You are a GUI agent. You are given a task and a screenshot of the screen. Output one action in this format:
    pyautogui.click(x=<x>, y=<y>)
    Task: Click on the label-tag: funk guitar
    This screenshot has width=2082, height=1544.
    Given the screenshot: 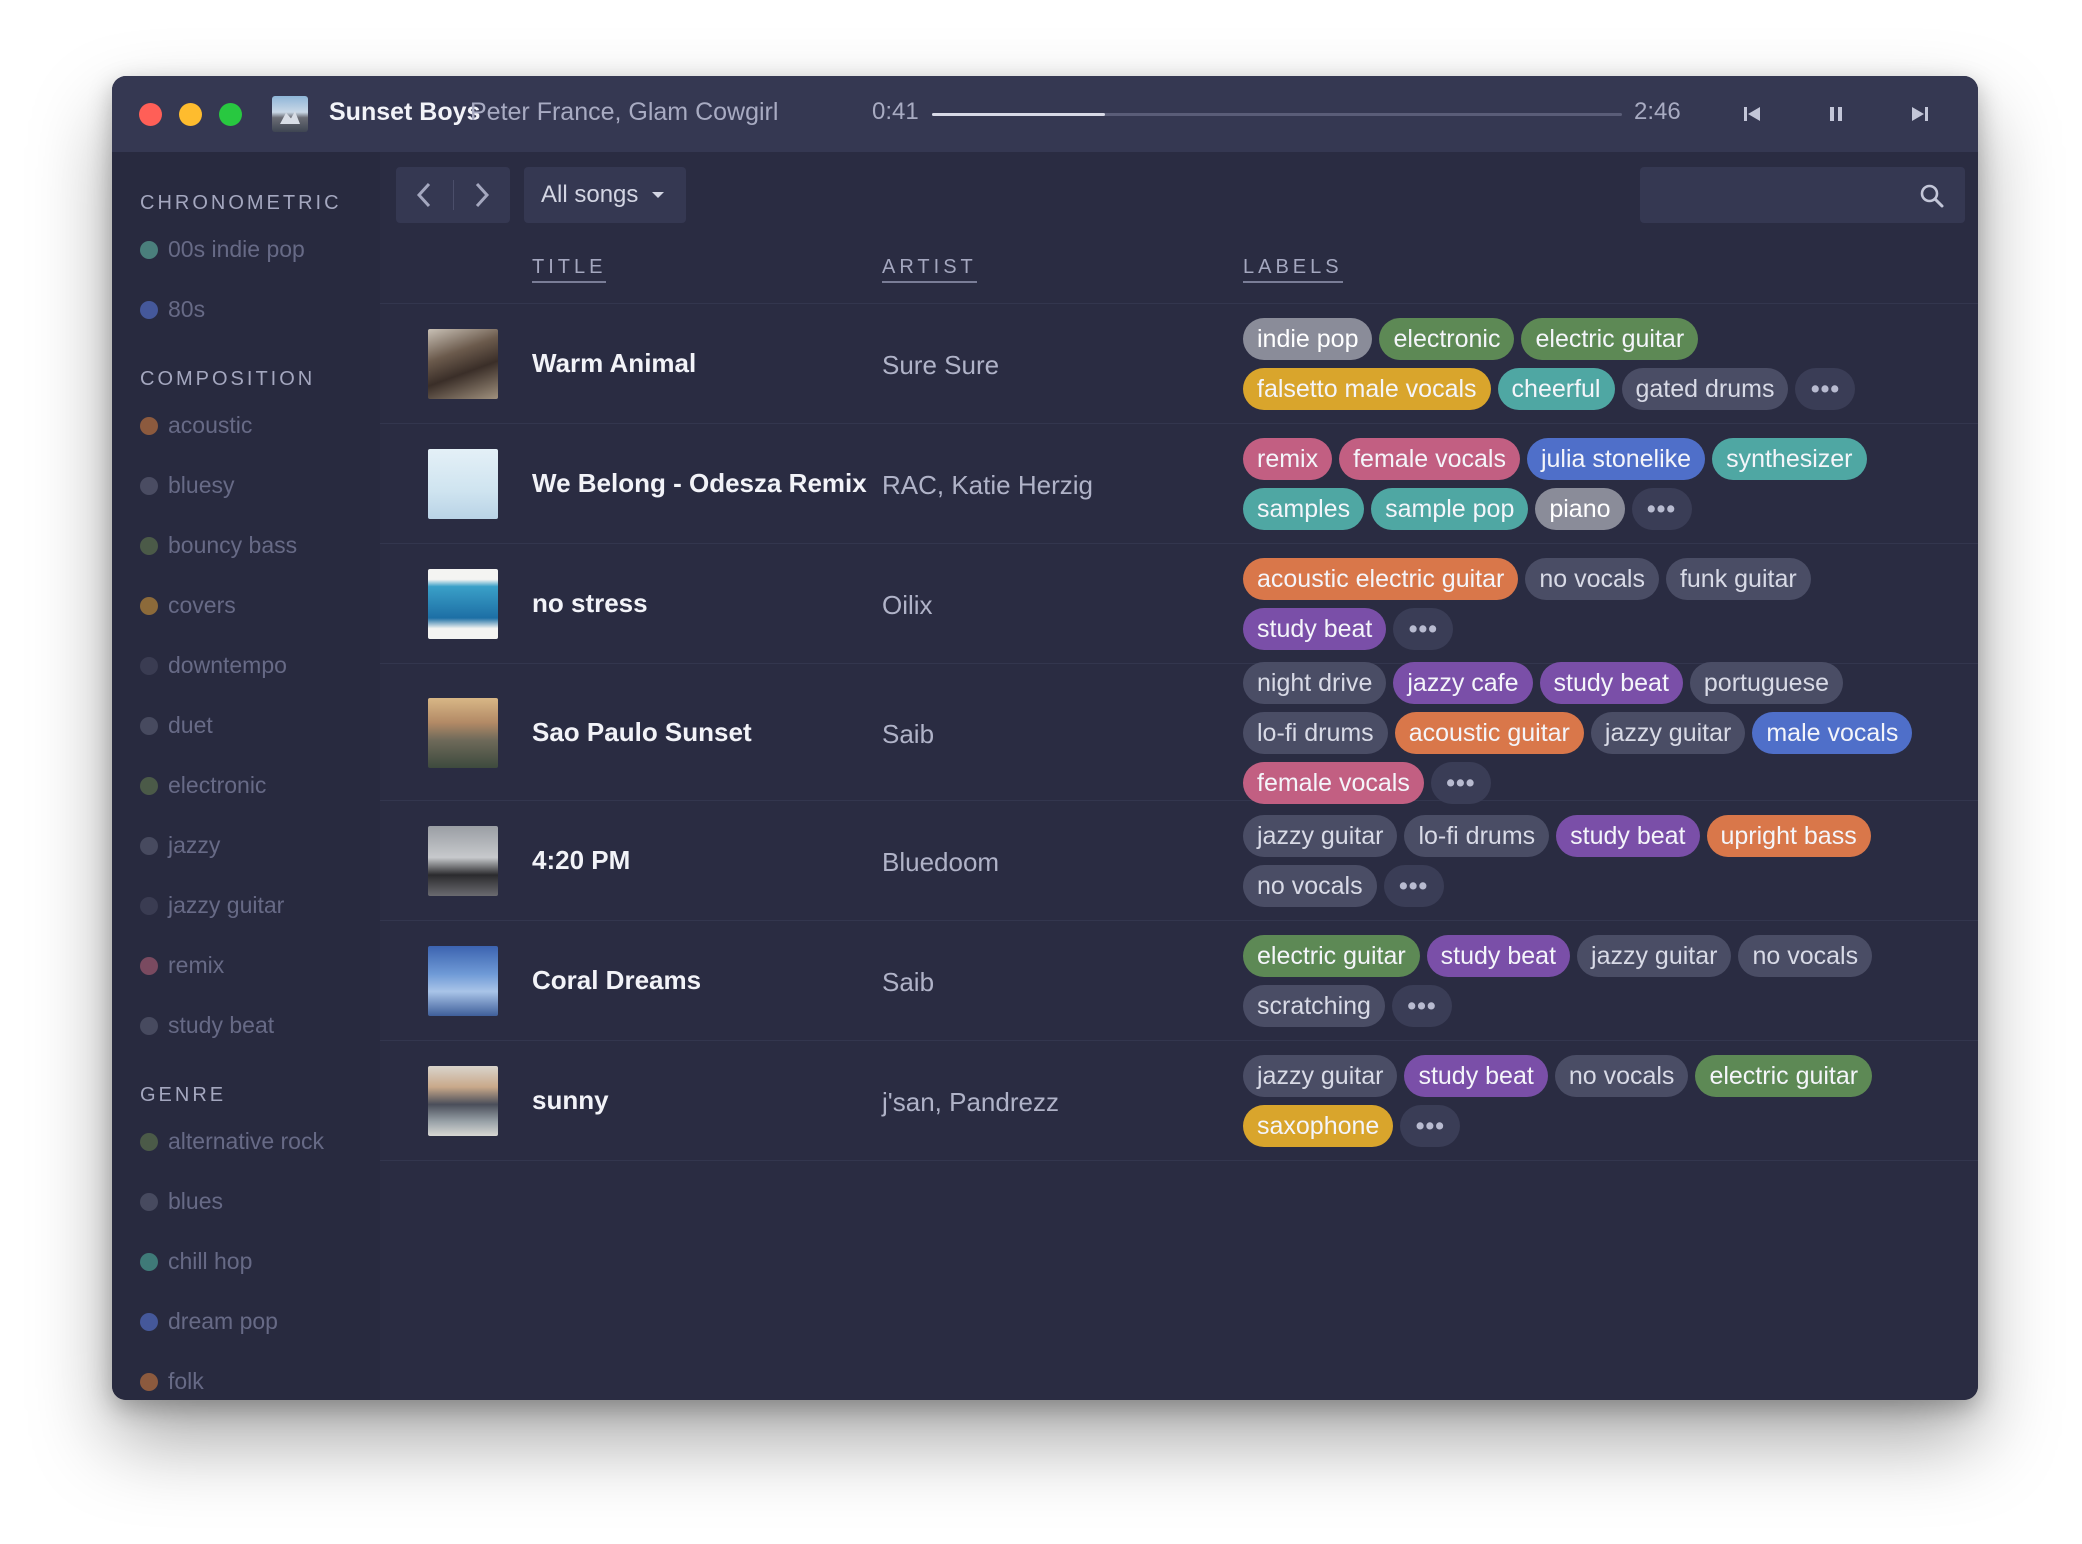 What is the action you would take?
    pyautogui.click(x=1738, y=579)
    